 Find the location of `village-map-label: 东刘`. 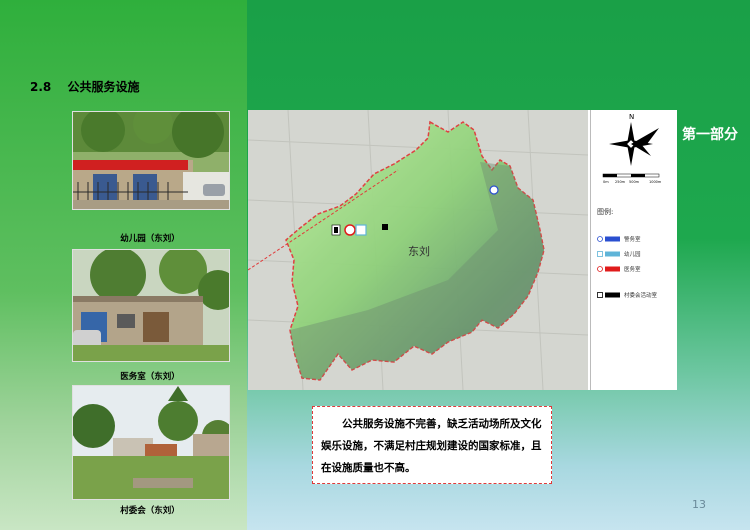

village-map-label: 东刘 is located at coordinates (419, 251).